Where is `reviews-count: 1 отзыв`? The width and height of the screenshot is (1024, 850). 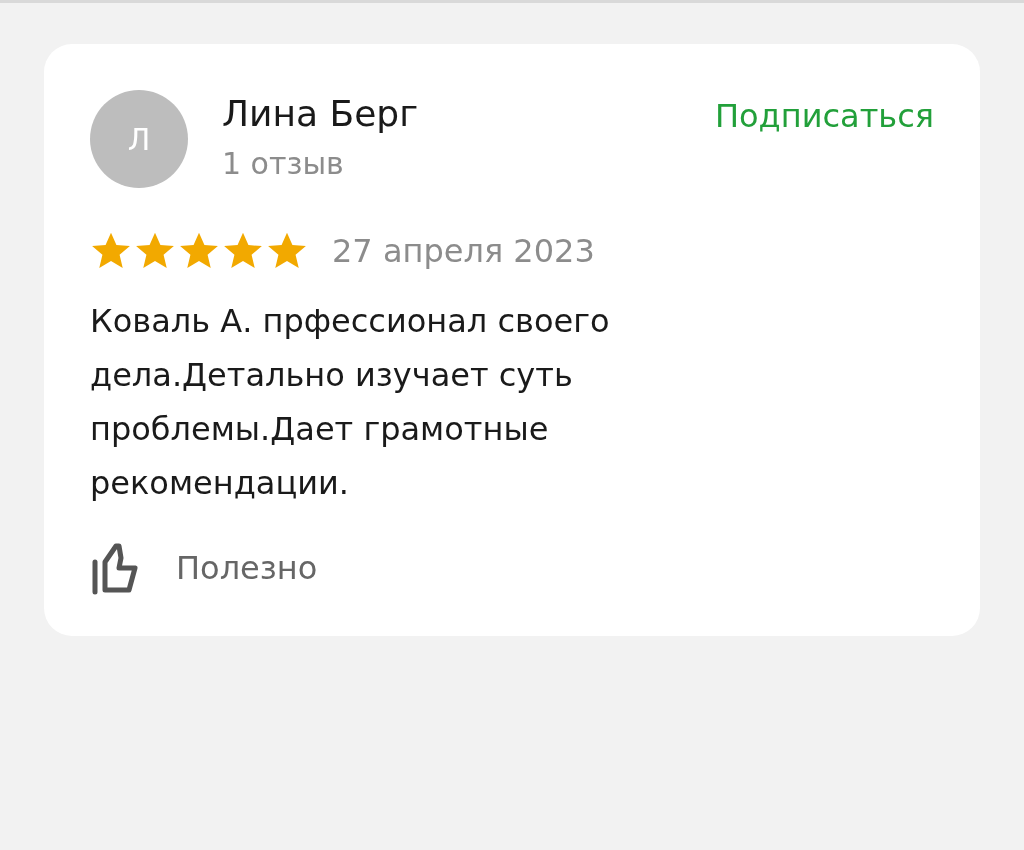
reviews-count: 1 отзыв is located at coordinates (283, 164).